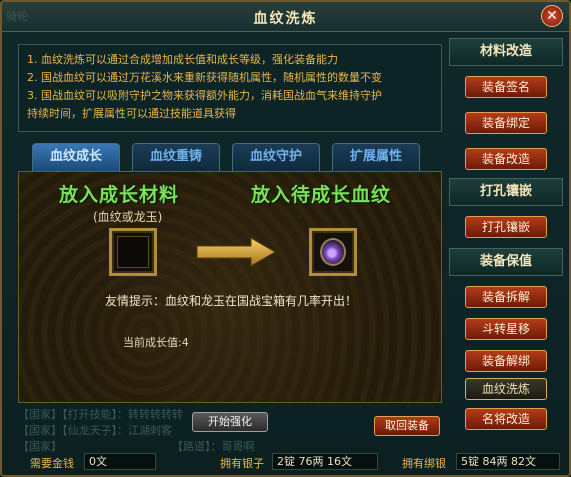  I want to click on bloodline-slot, so click(333, 252).